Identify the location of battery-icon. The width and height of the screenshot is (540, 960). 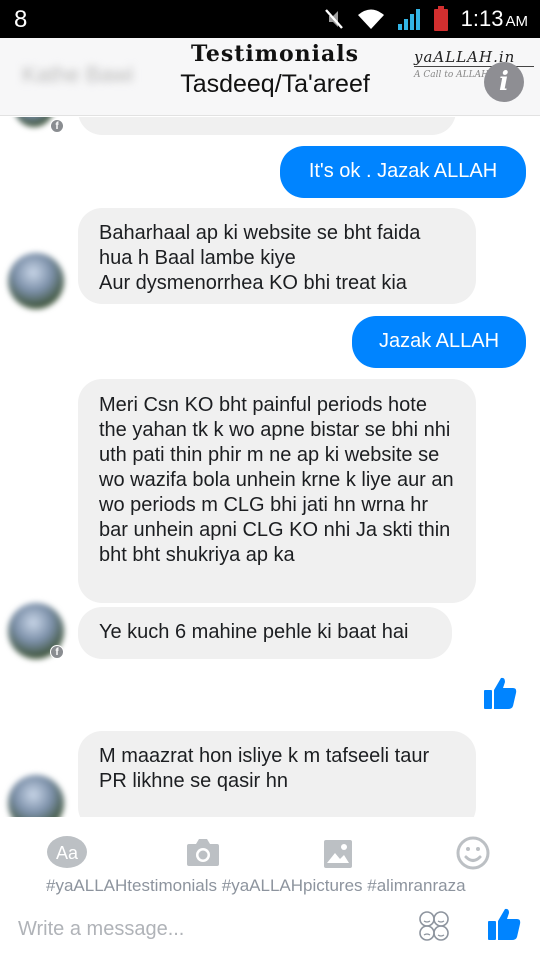
(440, 18).